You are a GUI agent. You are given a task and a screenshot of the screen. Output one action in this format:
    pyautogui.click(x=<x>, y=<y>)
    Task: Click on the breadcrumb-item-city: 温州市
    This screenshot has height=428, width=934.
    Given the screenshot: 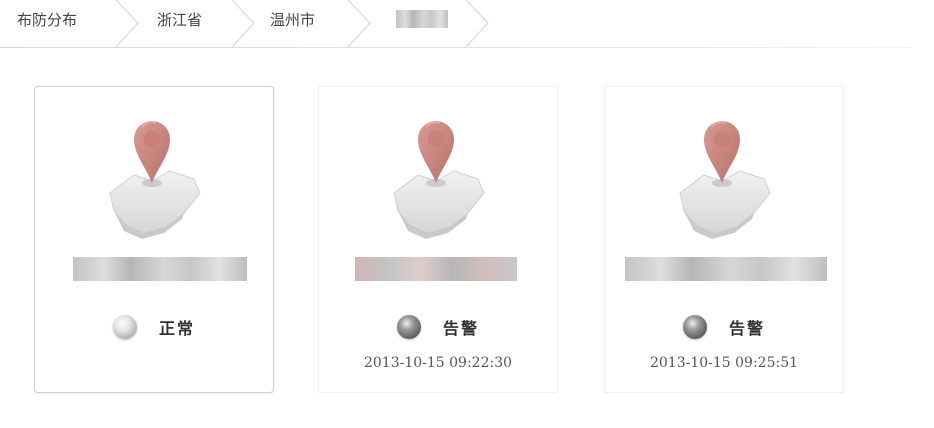 What is the action you would take?
    pyautogui.click(x=292, y=20)
    